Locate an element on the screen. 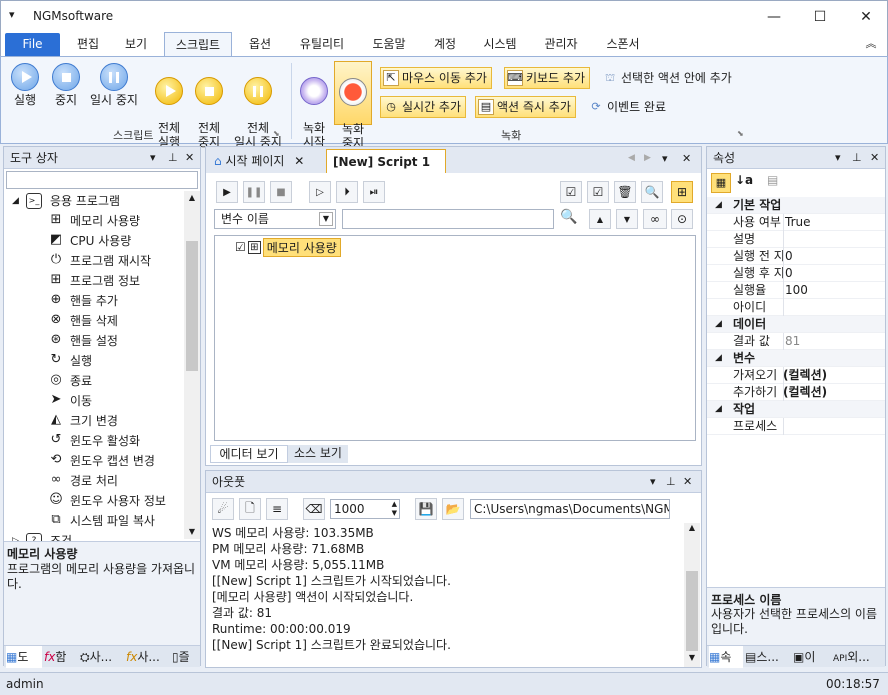 The width and height of the screenshot is (888, 695). tab-properties: ▦속 is located at coordinates (726, 657).